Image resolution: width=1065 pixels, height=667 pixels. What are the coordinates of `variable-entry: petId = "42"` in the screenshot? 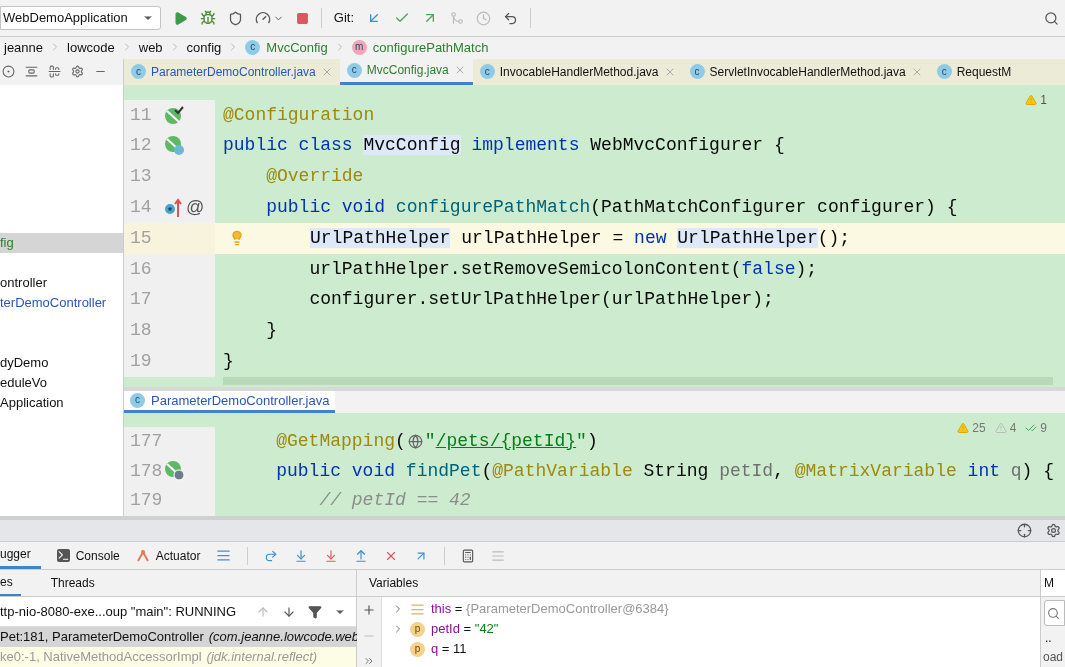 It's located at (465, 629).